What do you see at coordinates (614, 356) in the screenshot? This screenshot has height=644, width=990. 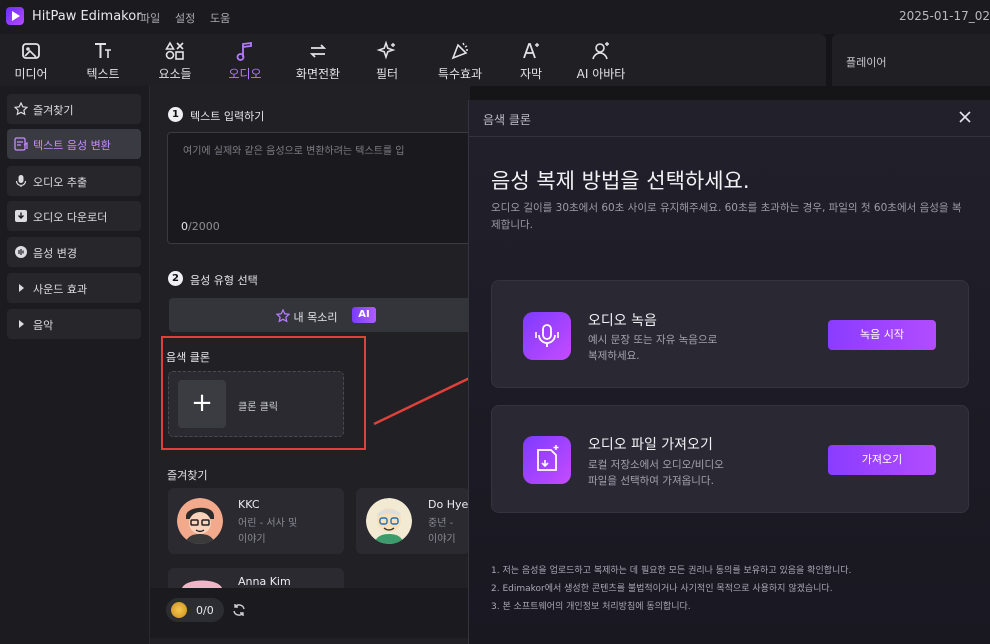 I see `option-description: 복제하세요.` at bounding box center [614, 356].